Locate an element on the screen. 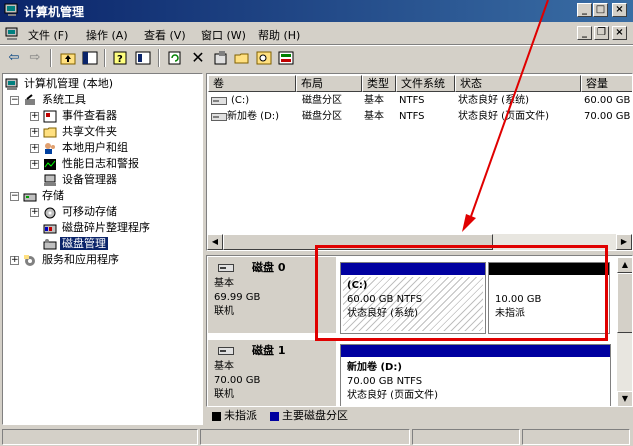  menu-window: 窗口 (W) is located at coordinates (223, 35).